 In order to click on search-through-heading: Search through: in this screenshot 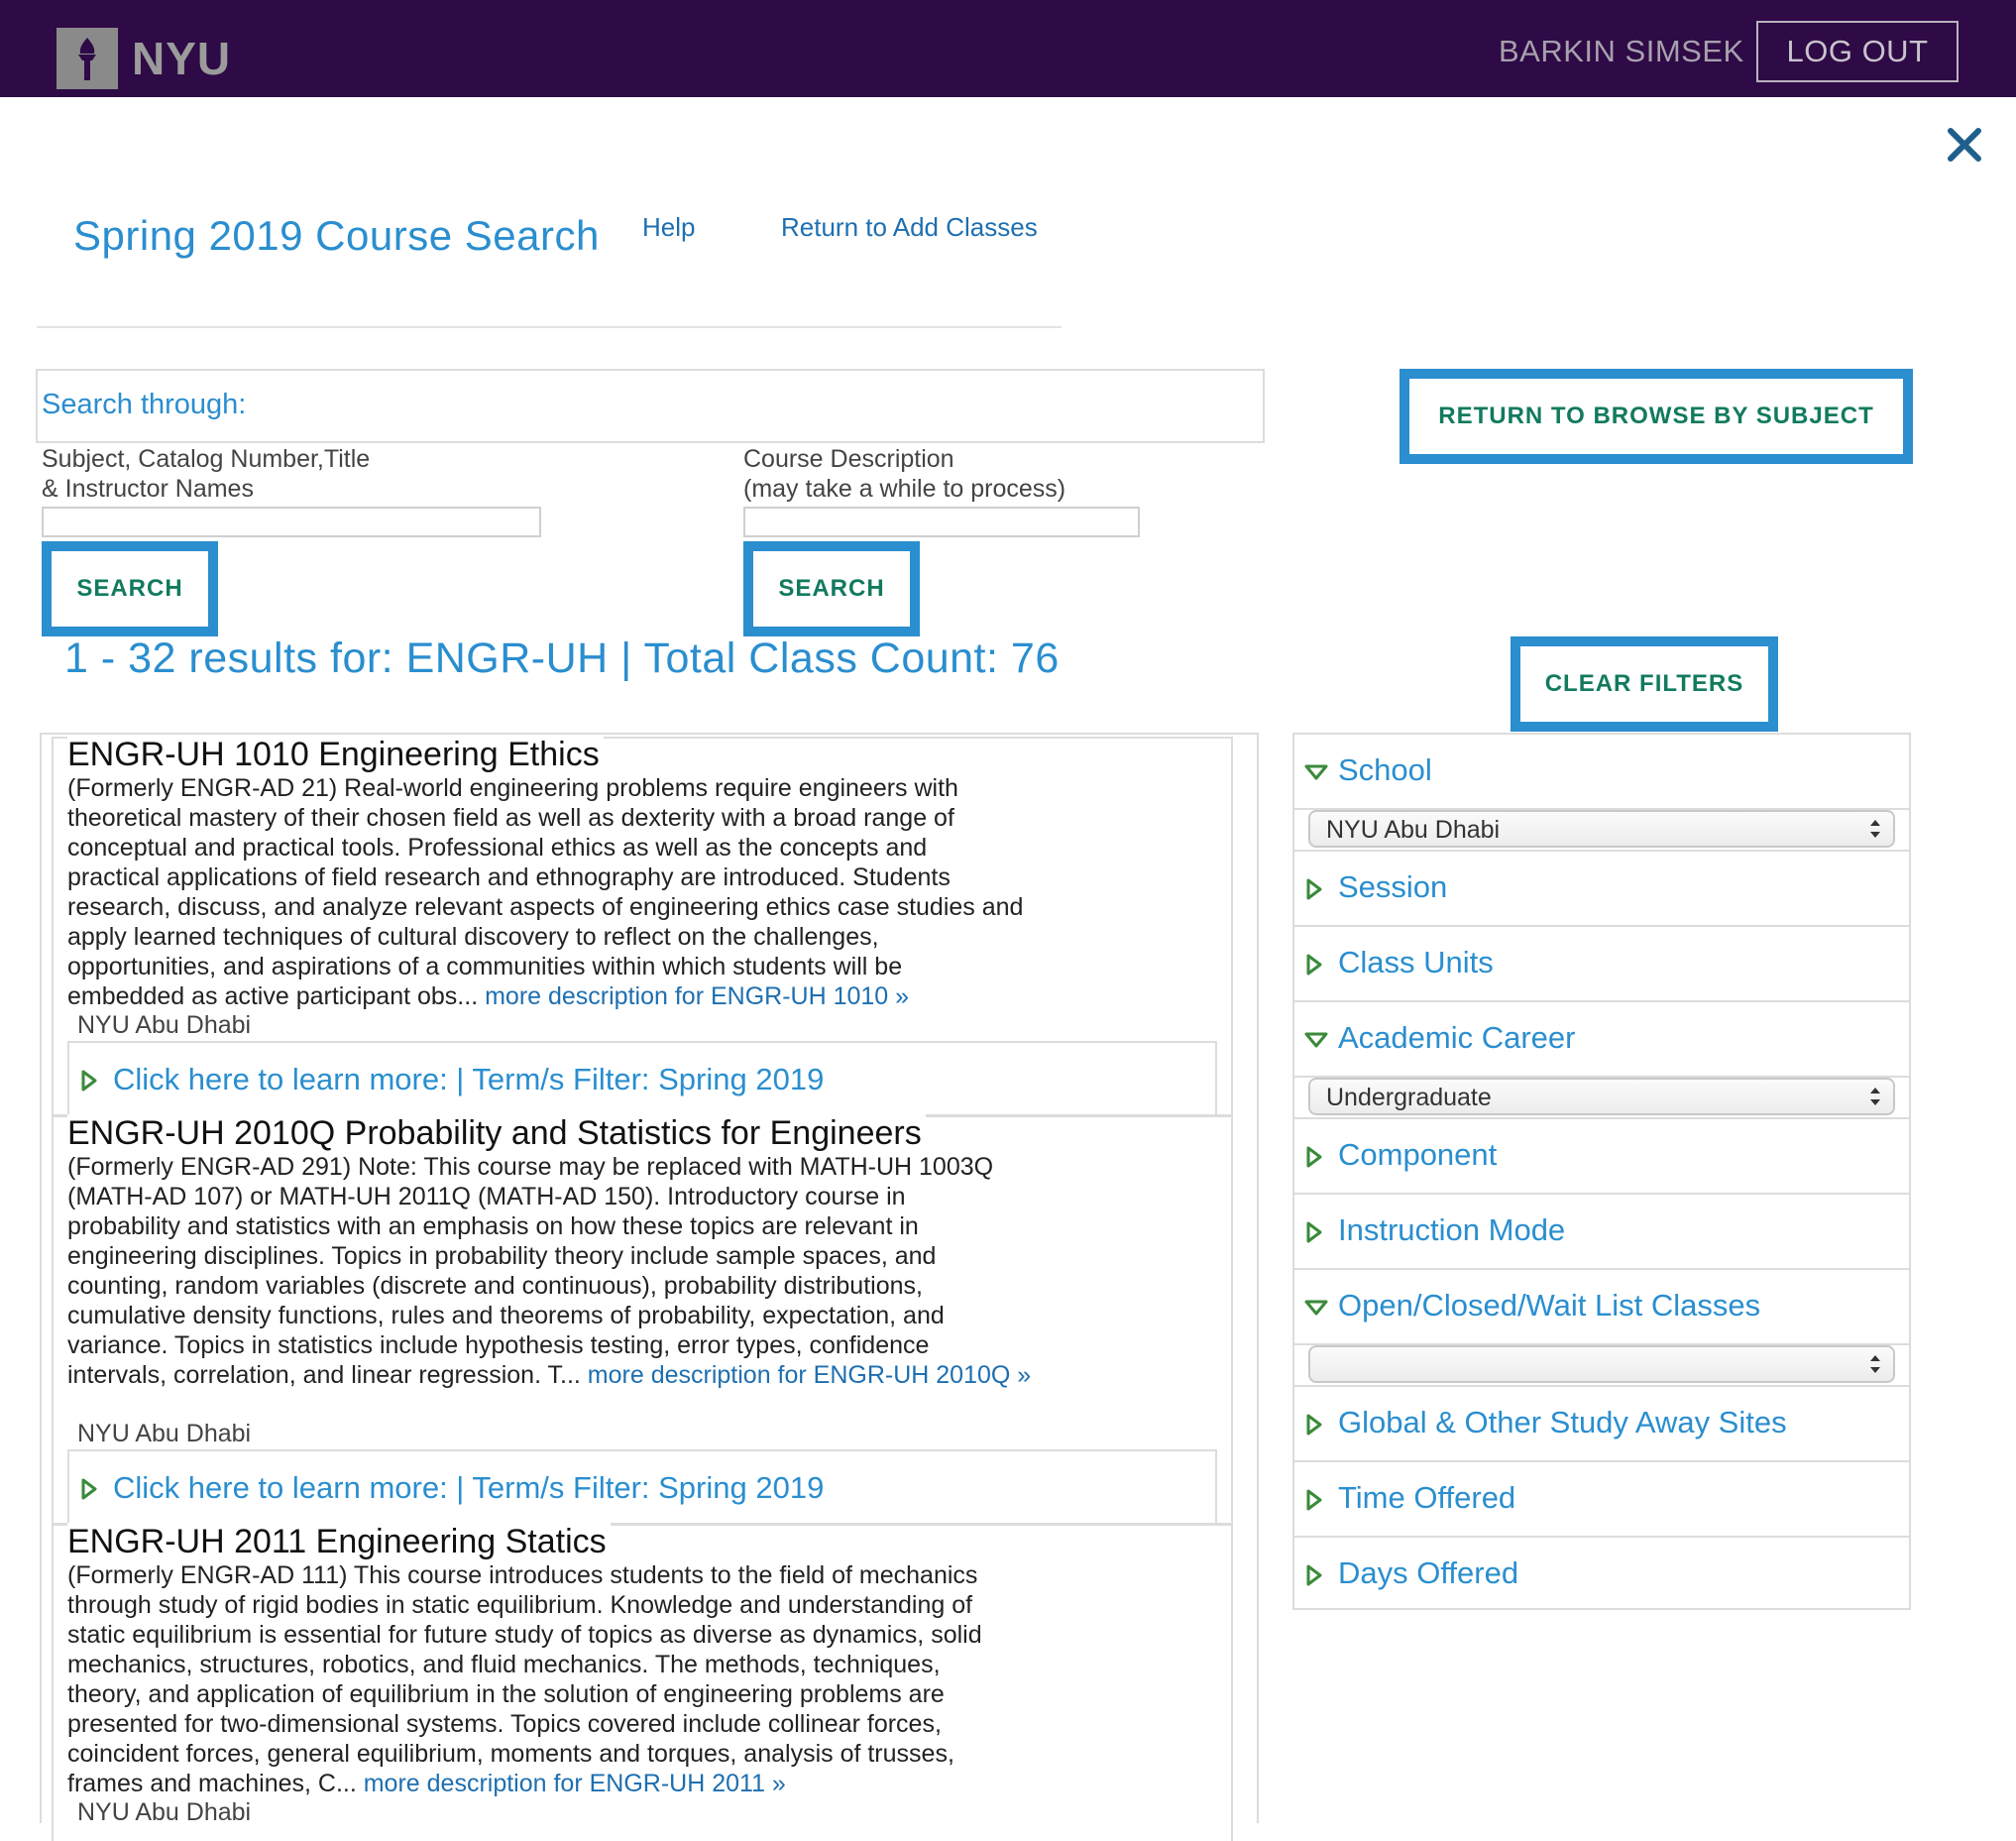, I will do `click(144, 405)`.